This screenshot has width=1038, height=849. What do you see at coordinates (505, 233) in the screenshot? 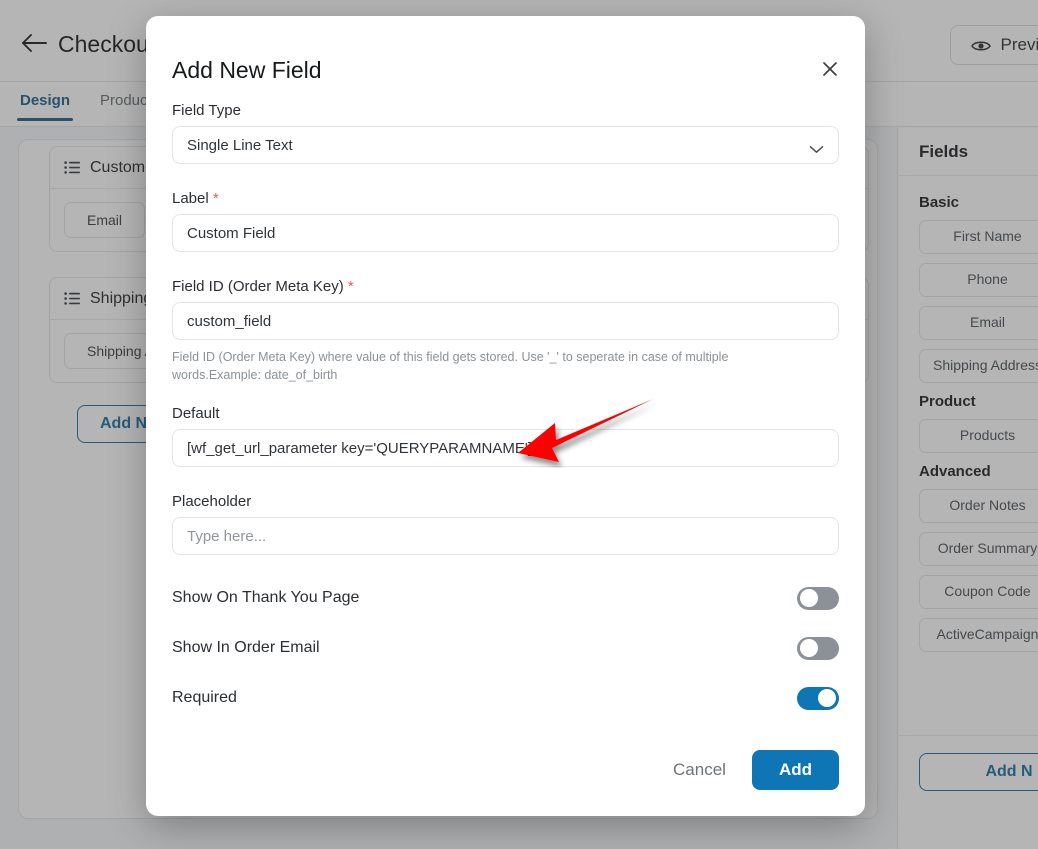
I see `label-field-input: Custom Field` at bounding box center [505, 233].